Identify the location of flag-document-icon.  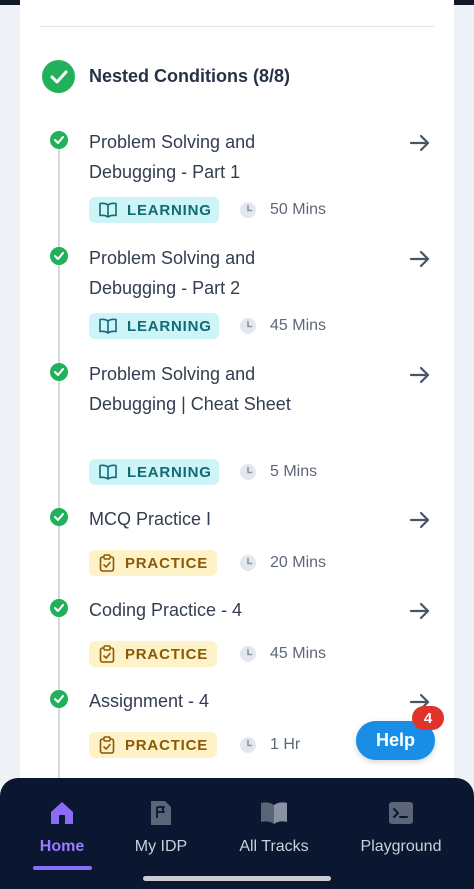
(161, 813).